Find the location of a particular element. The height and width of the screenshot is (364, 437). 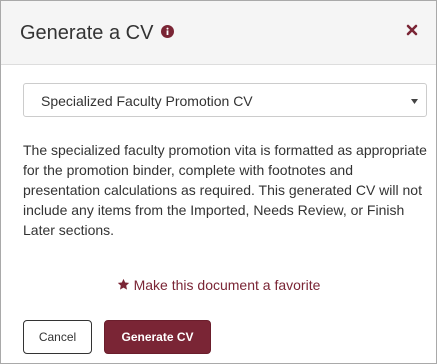

make-favorite-link: Make this document a favorite is located at coordinates (218, 285).